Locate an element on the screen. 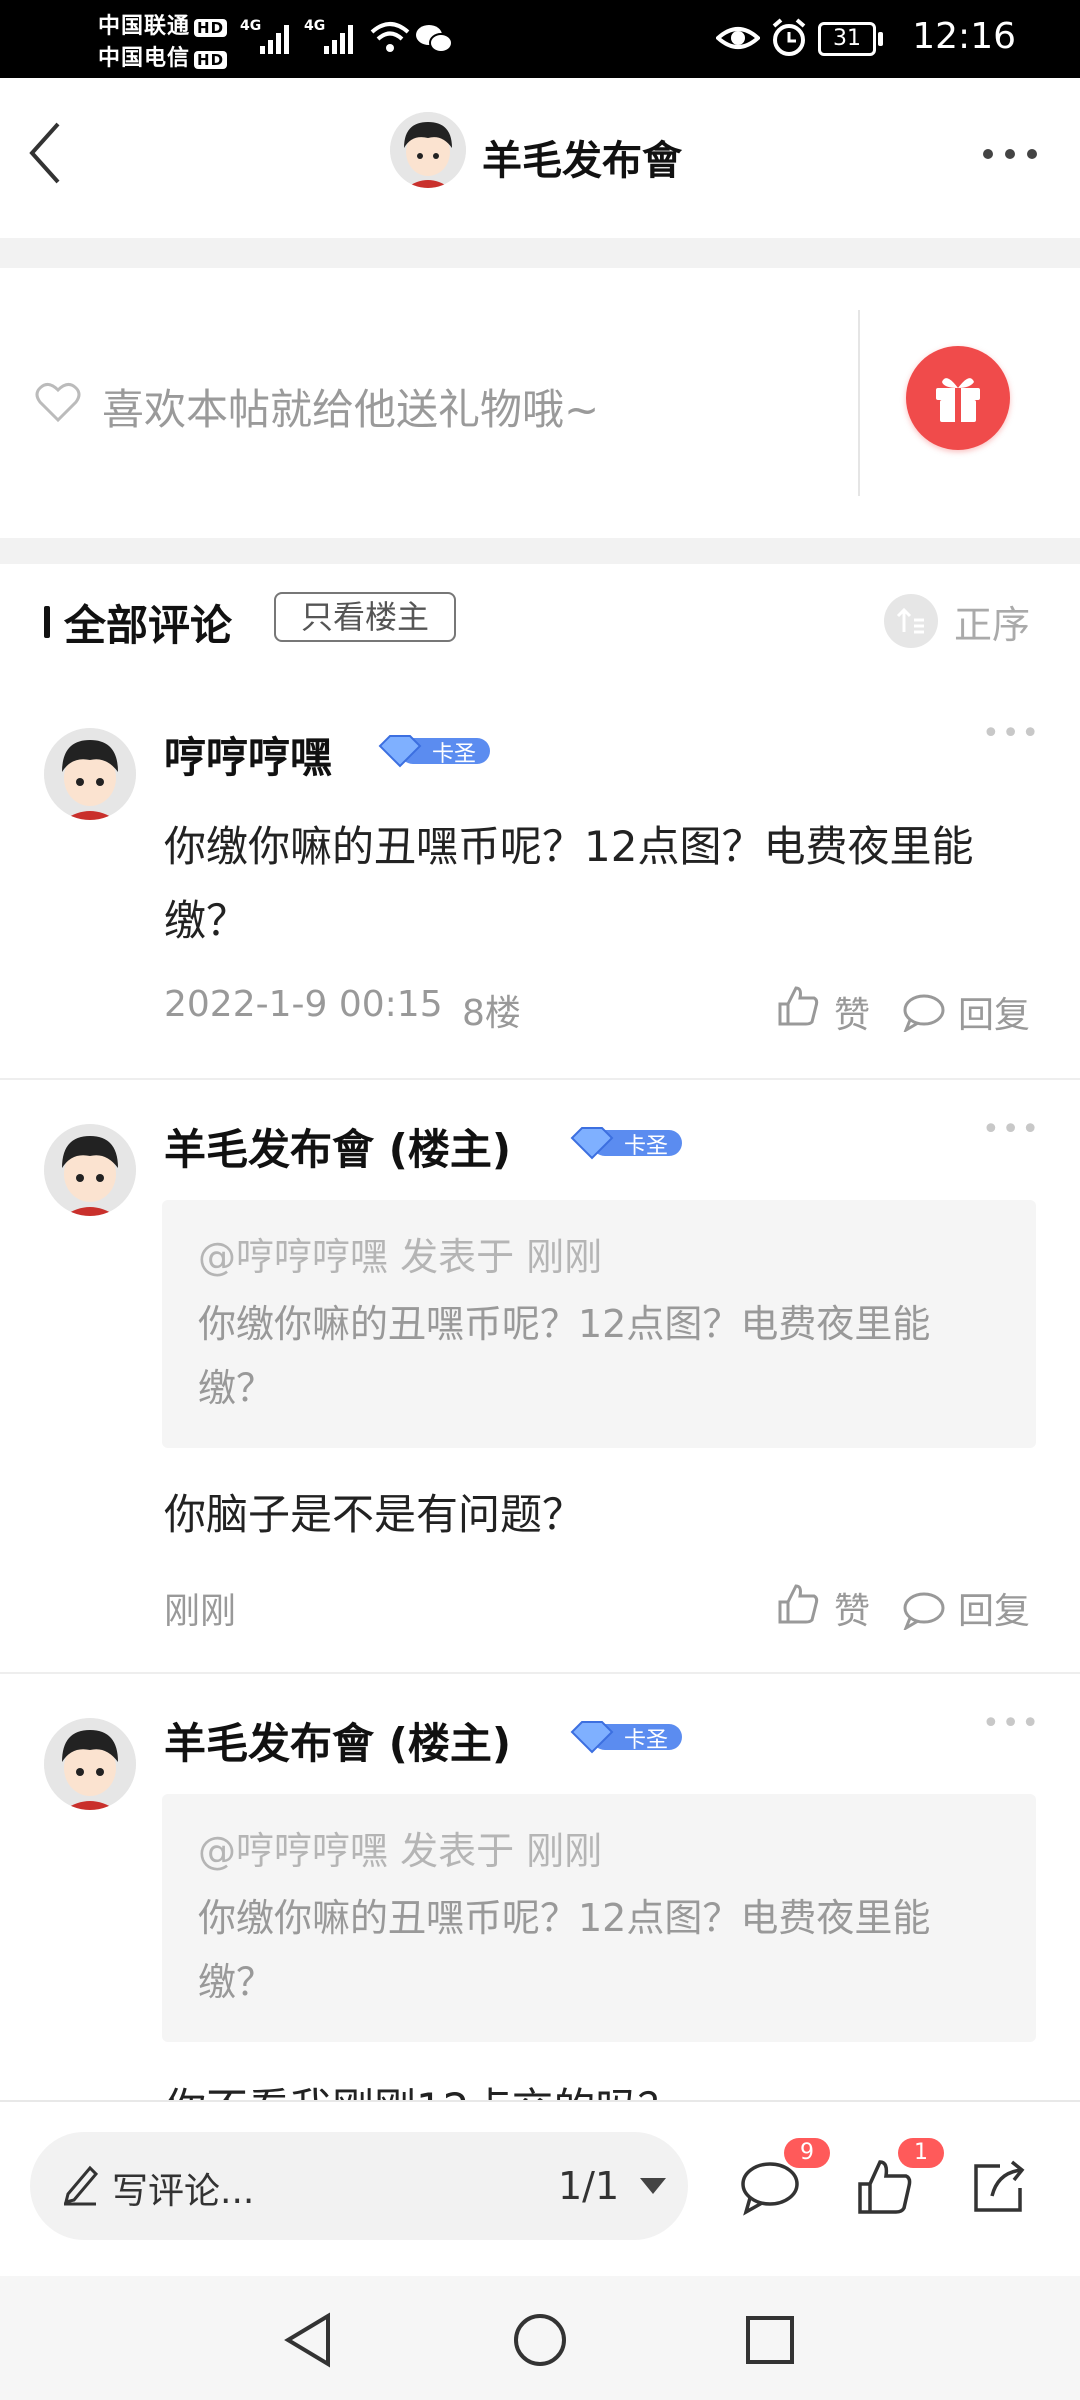  bottom-action-bar: 写评论... 1/1 9 1 is located at coordinates (540, 2188).